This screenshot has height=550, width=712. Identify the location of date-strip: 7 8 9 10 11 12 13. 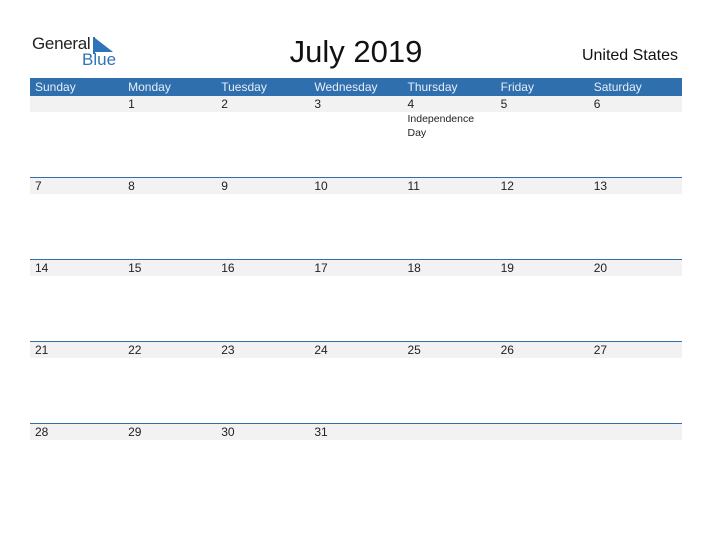
(356, 186).